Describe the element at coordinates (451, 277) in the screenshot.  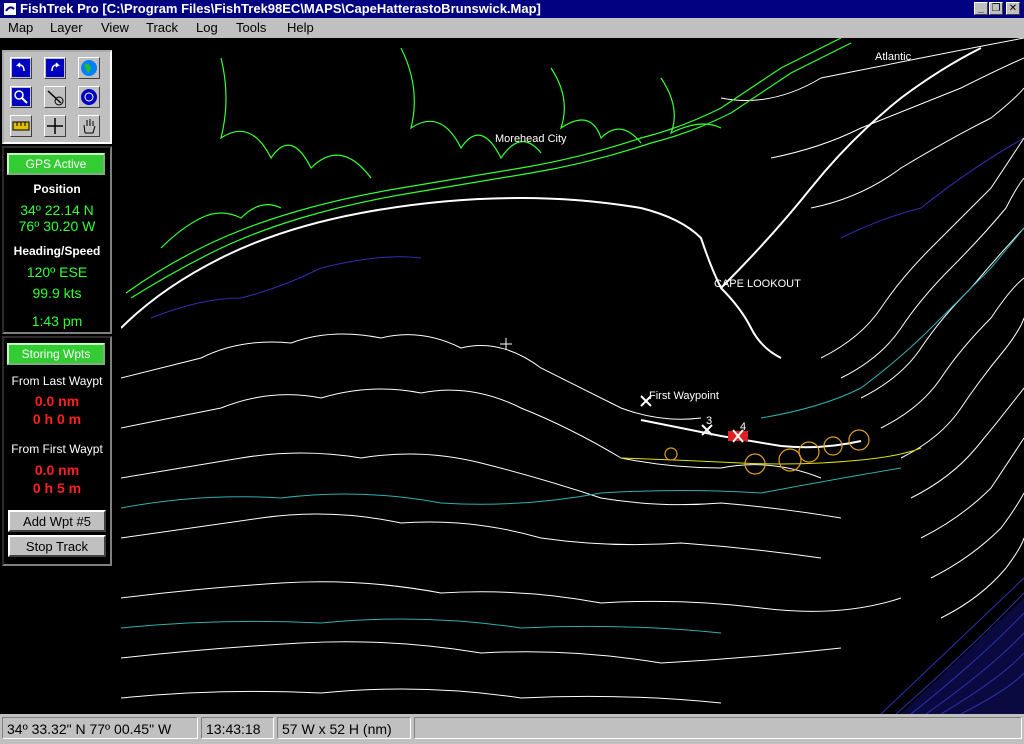
I see `barrier-island` at that location.